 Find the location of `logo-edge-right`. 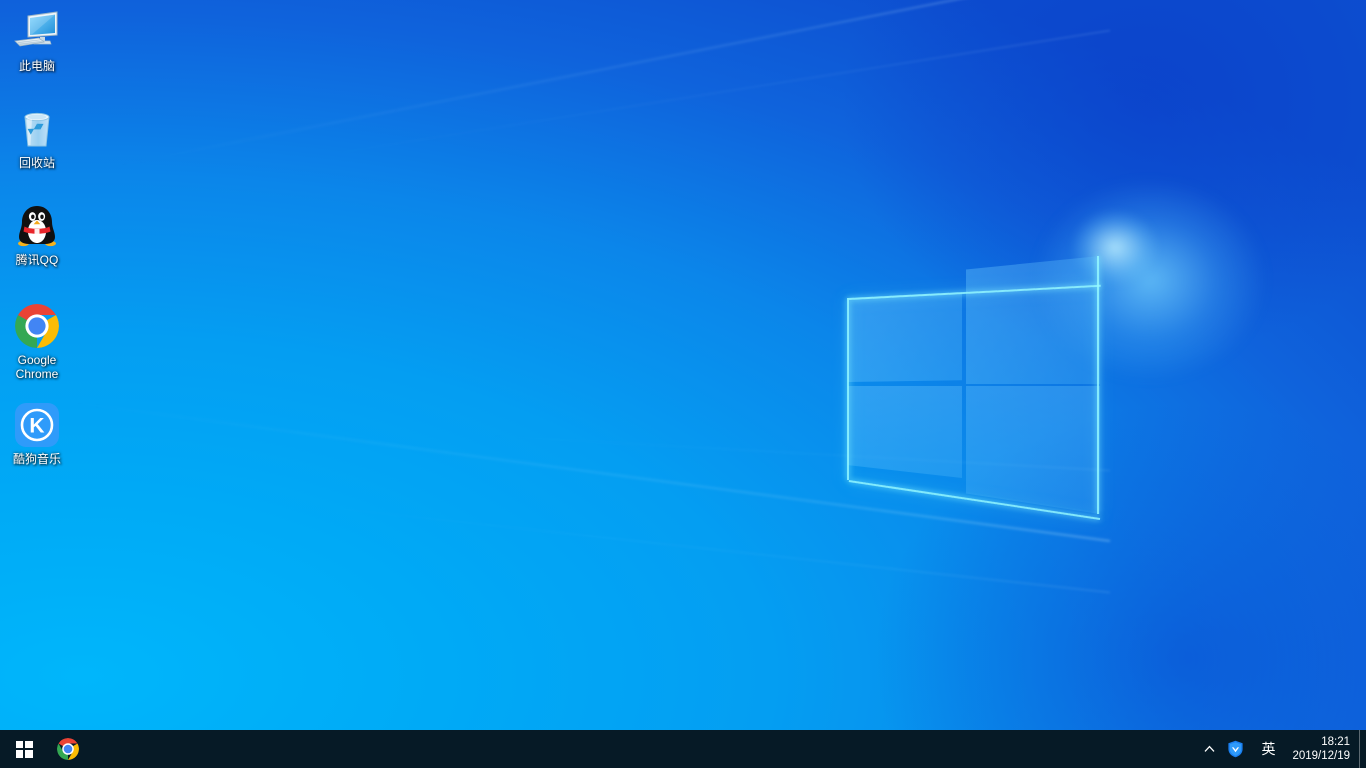

logo-edge-right is located at coordinates (1098, 385).